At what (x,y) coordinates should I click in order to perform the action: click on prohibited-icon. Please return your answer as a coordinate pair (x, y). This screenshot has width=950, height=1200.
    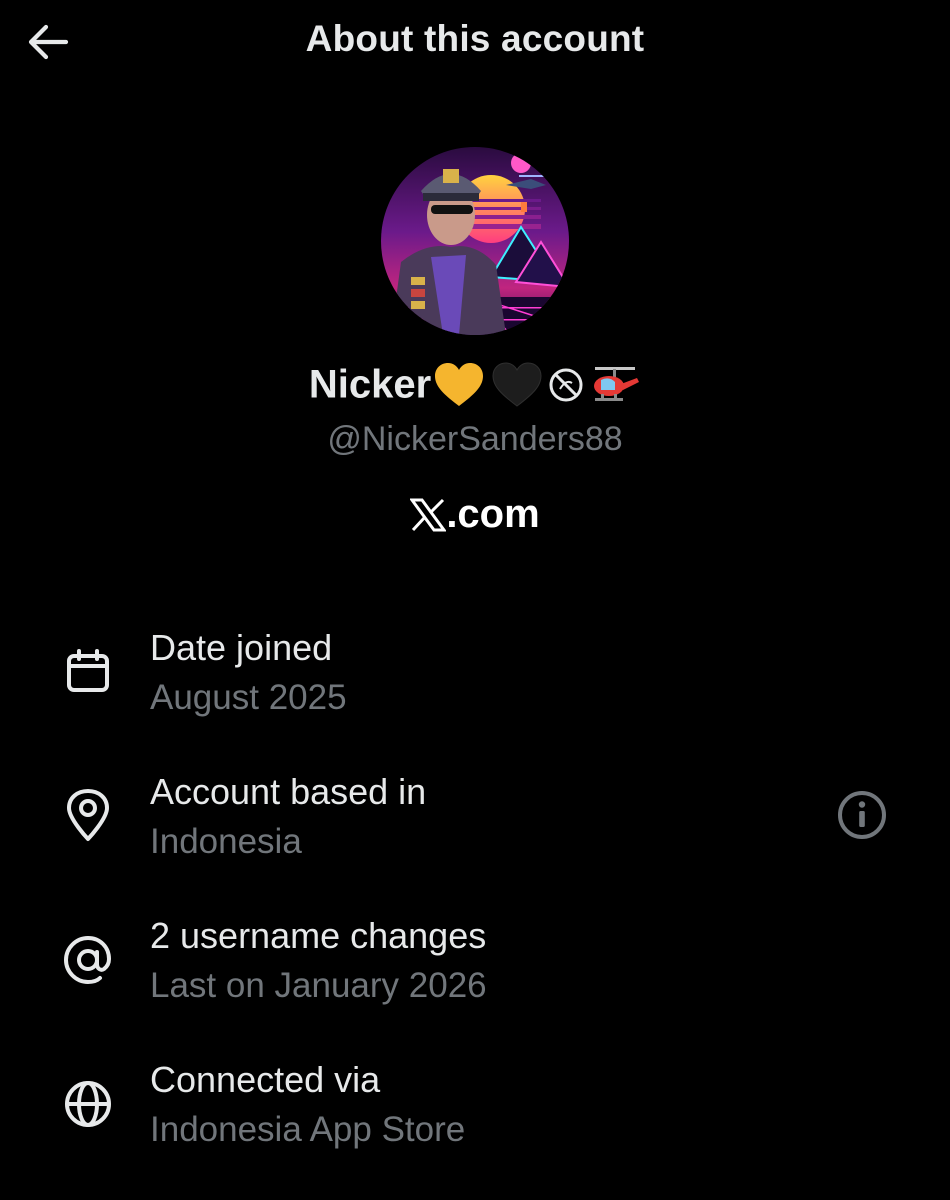
    Looking at the image, I should click on (566, 385).